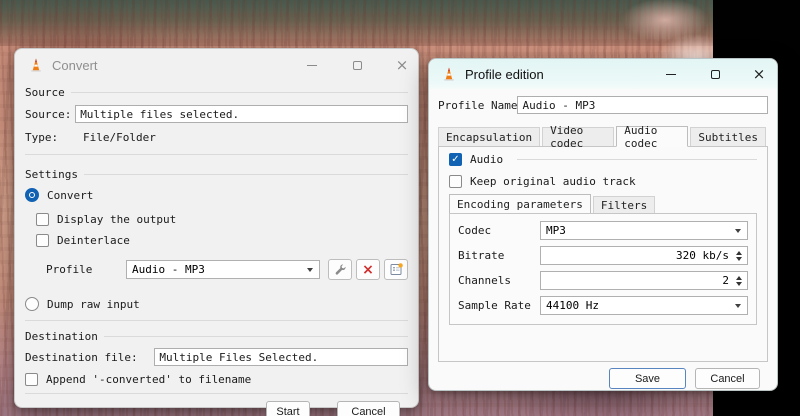  What do you see at coordinates (216, 65) in the screenshot?
I see `convert-titlebar: Convert ×` at bounding box center [216, 65].